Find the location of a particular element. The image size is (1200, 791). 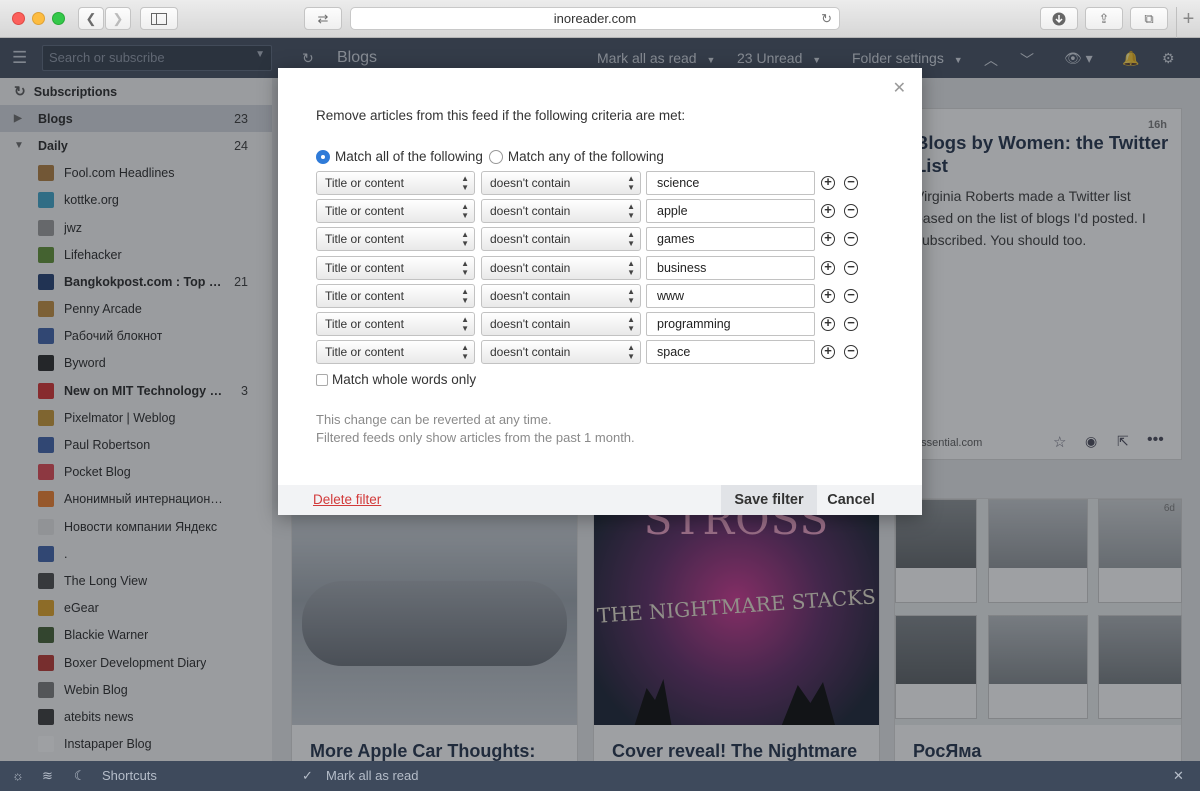

zoom-window-button is located at coordinates (58, 18).